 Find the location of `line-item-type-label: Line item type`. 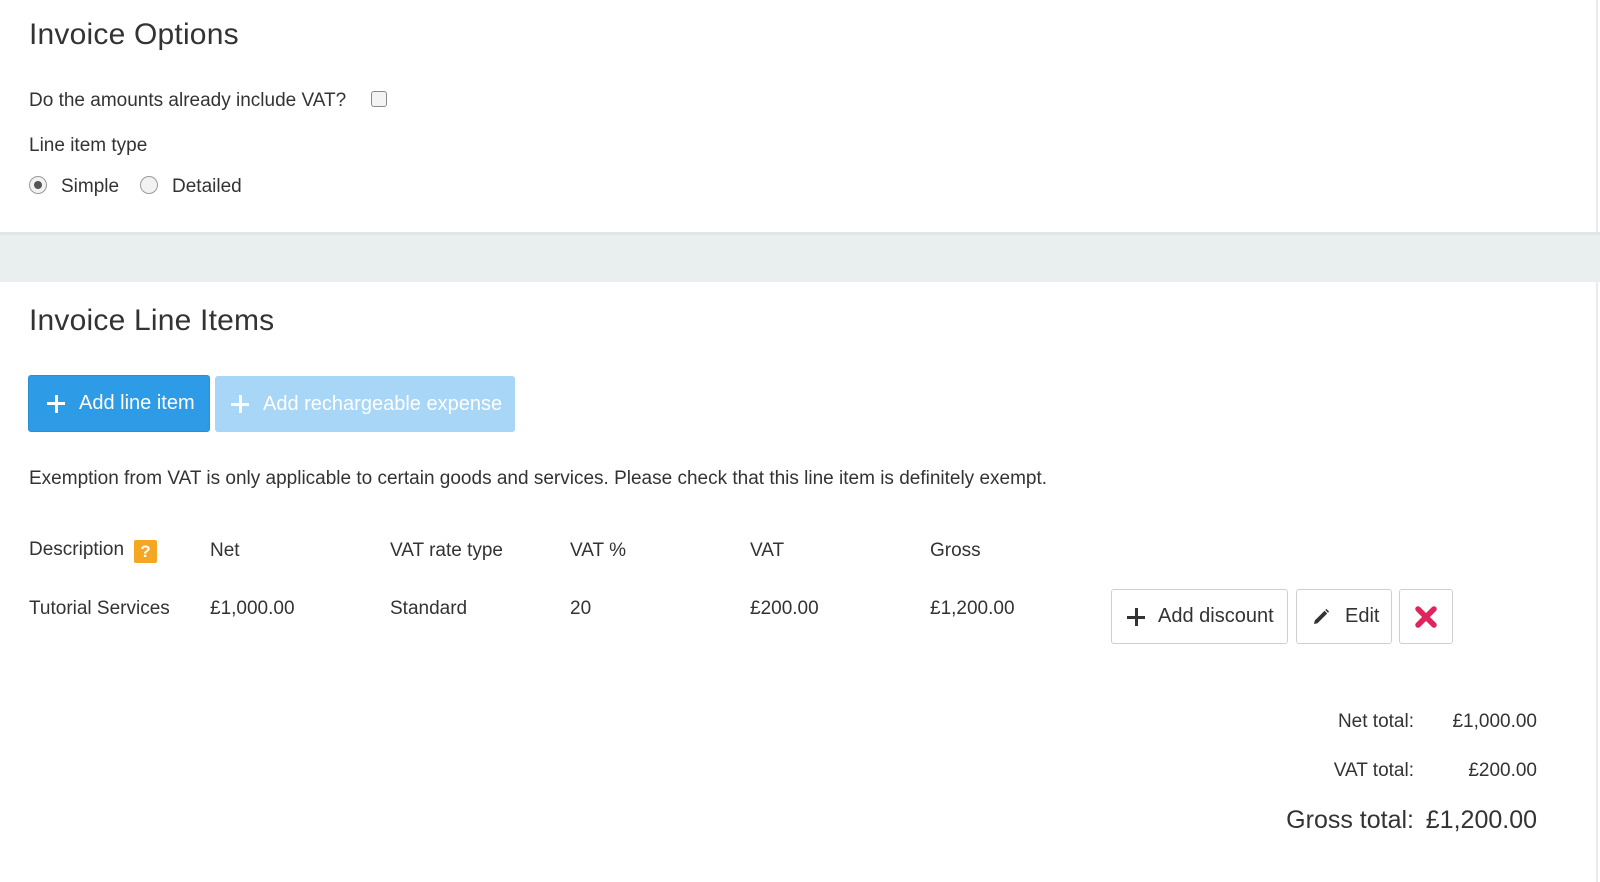

line-item-type-label: Line item type is located at coordinates (88, 145).